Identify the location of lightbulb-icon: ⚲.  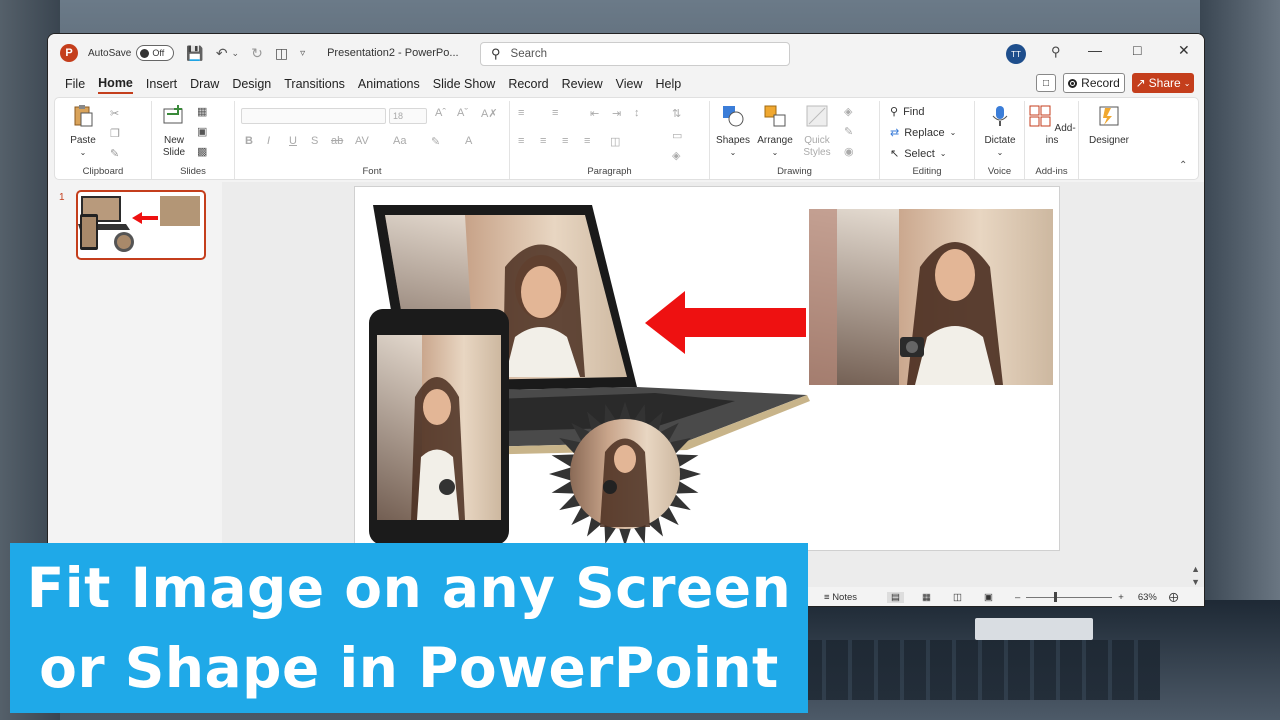
(1056, 52).